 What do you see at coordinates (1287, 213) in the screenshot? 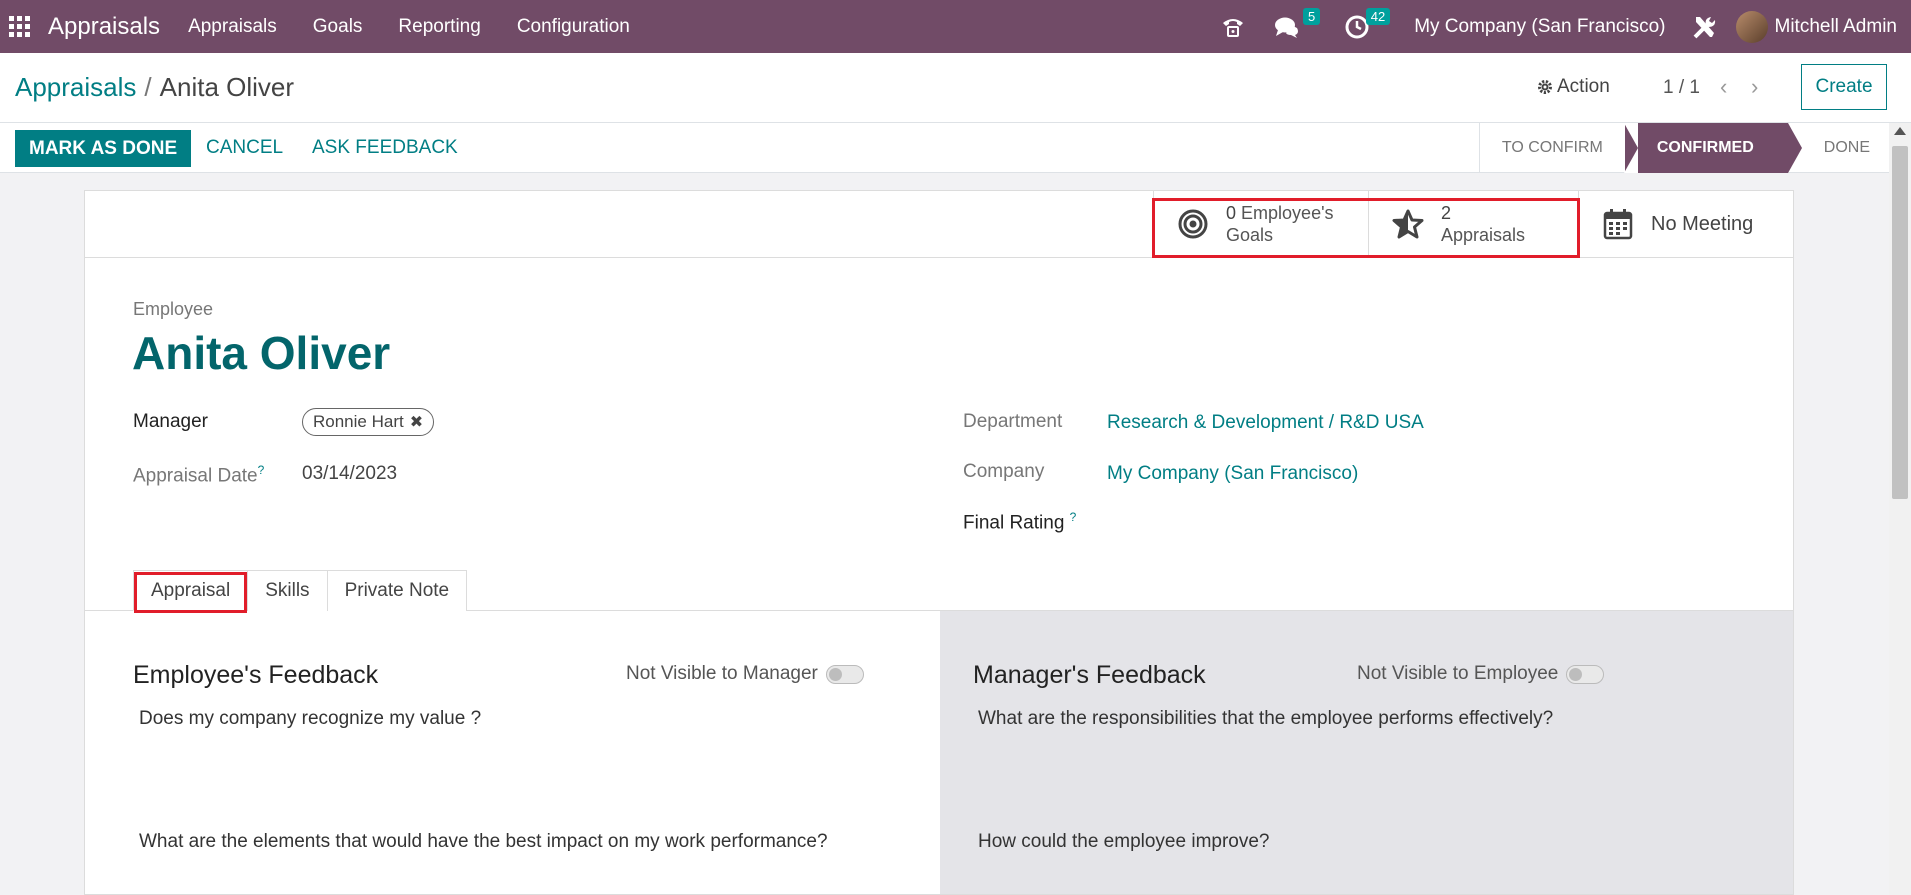
I see `goals-label-1: Employee's` at bounding box center [1287, 213].